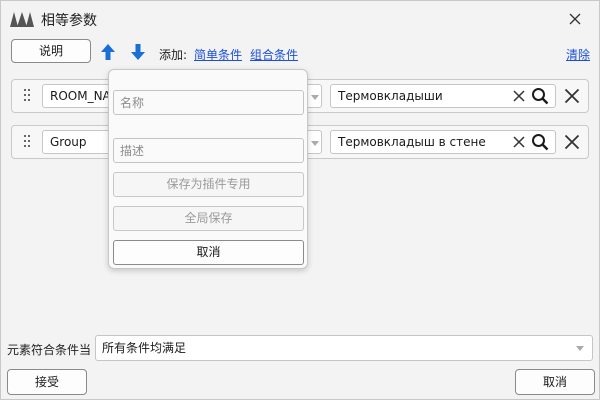 This screenshot has width=600, height=400. What do you see at coordinates (208, 252) in the screenshot?
I see `popup-cancel-button: 取消` at bounding box center [208, 252].